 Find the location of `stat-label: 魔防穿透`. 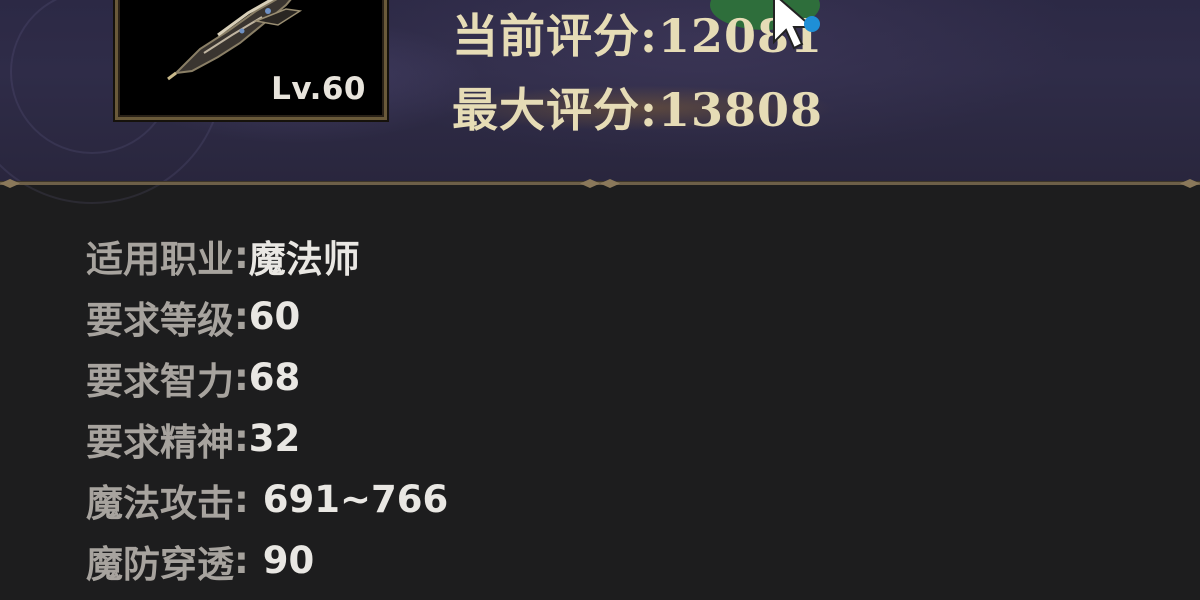

stat-label: 魔防穿透 is located at coordinates (160, 564).